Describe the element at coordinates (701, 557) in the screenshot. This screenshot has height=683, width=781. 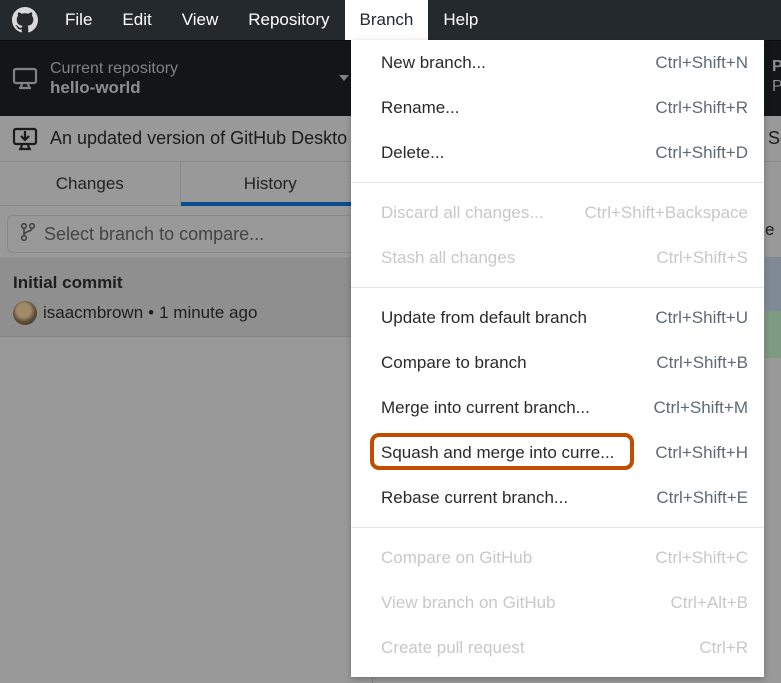
I see `menu-item-shortcut: Ctrl+Shift+C` at that location.